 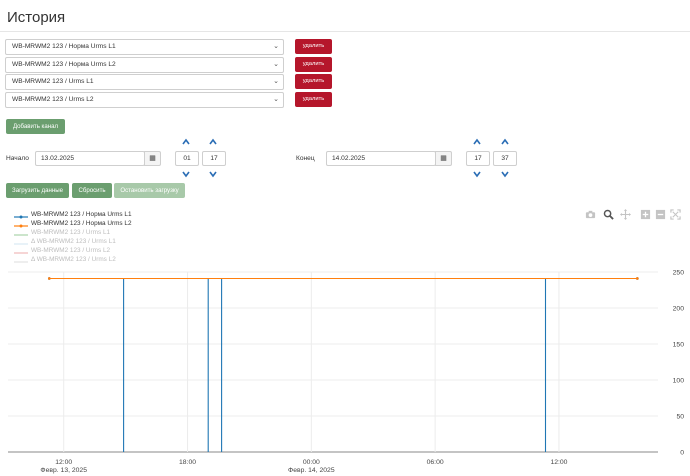 What do you see at coordinates (313, 64) in the screenshot?
I see `delete-channel-button-2: удалить` at bounding box center [313, 64].